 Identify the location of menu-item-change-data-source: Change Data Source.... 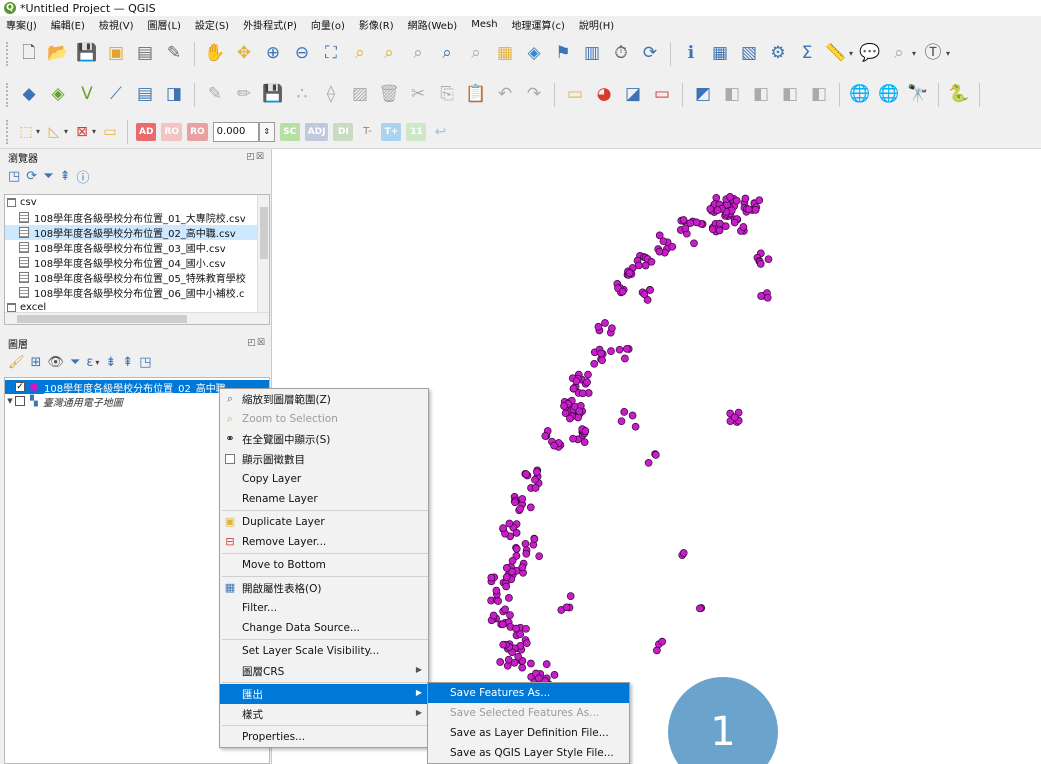
(324, 628).